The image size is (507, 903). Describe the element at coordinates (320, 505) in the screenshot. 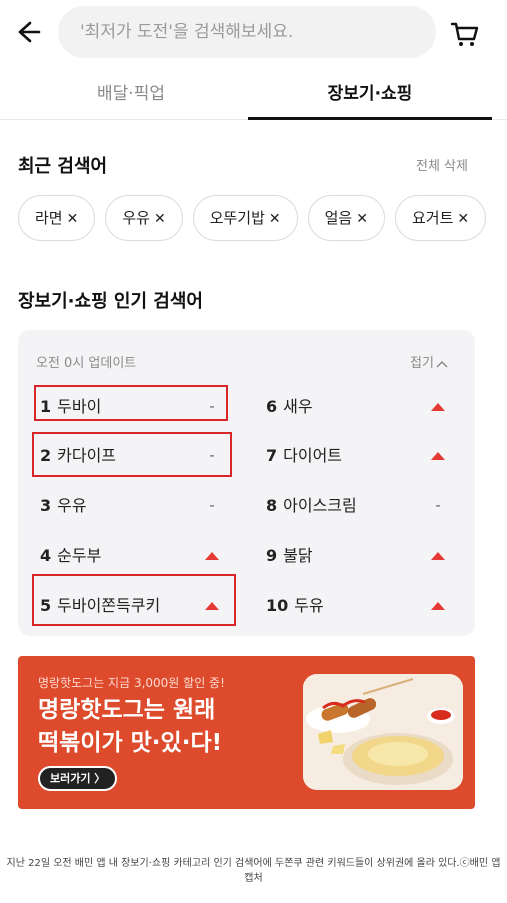

I see `rank-keyword: 아이스크림` at that location.